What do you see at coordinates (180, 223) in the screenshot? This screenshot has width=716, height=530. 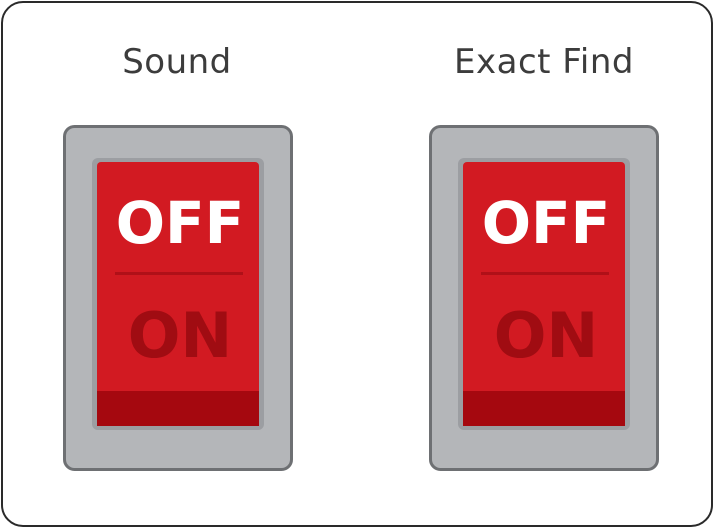 I see `sound-off-text: OFF` at bounding box center [180, 223].